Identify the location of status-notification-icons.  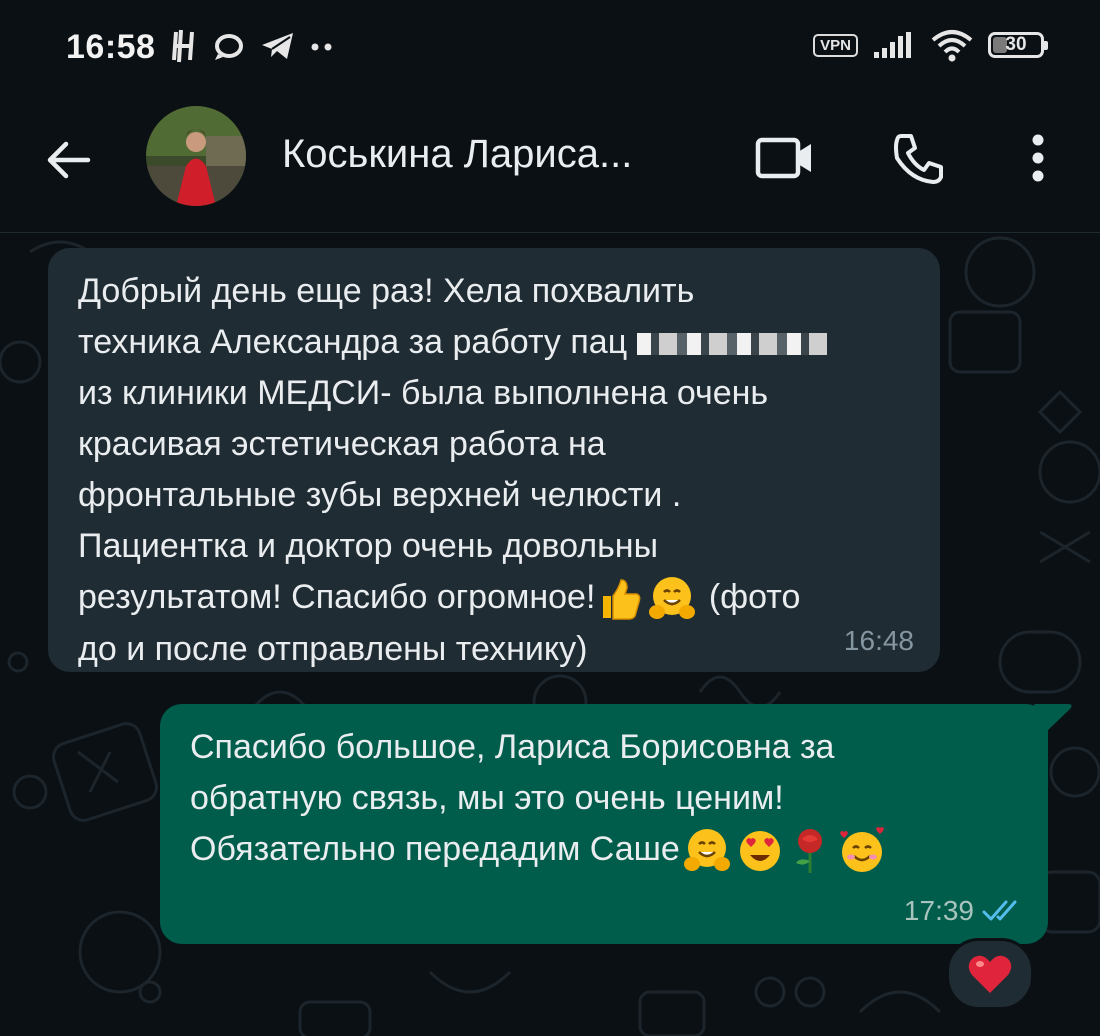
(253, 46).